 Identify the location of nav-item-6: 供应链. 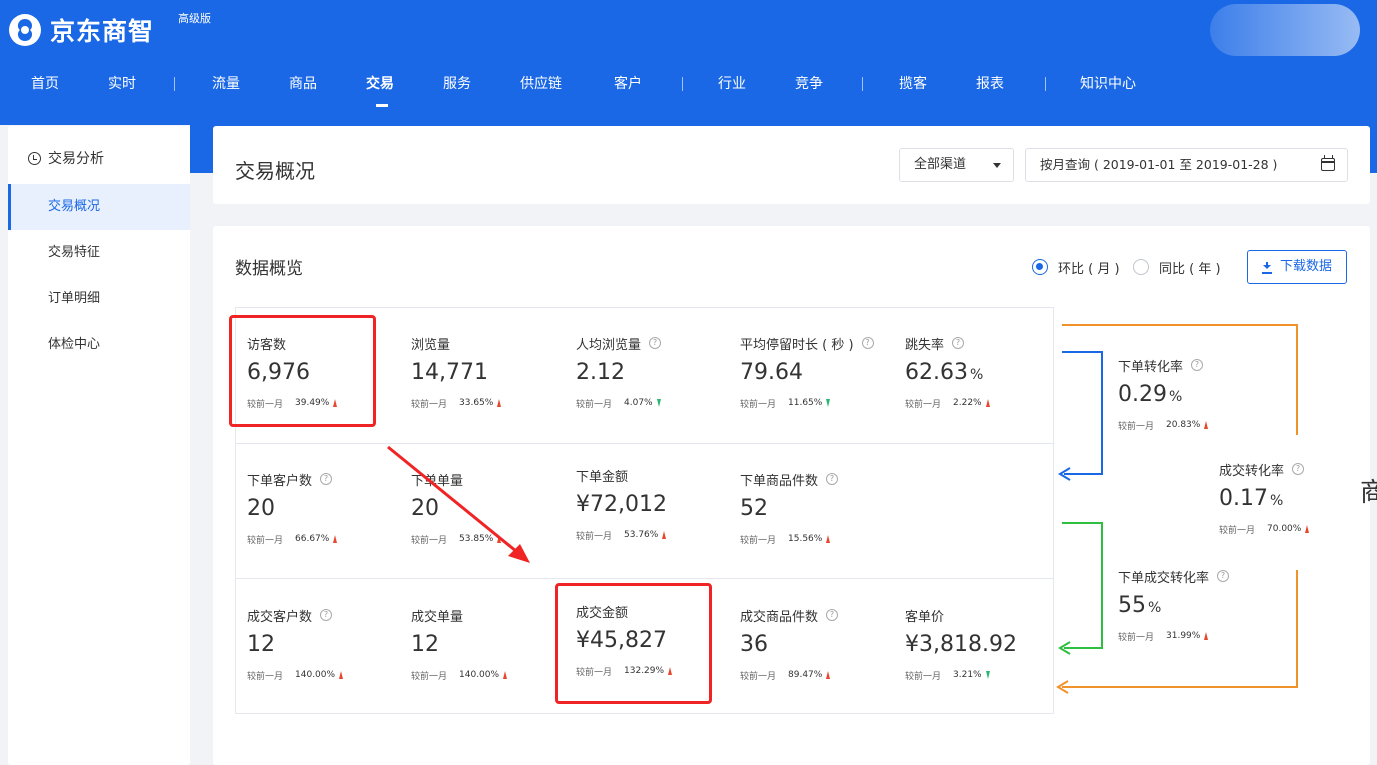
(541, 84).